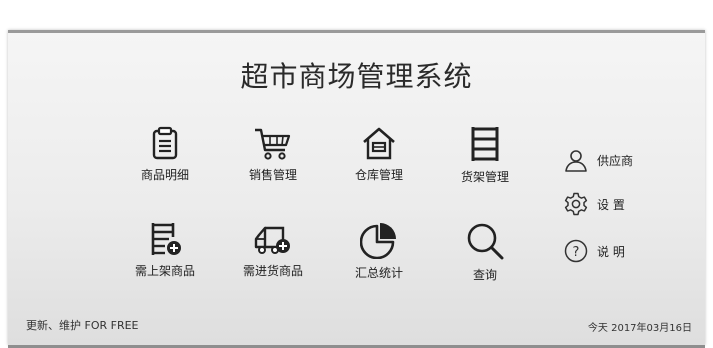 This screenshot has height=348, width=713. I want to click on tile-shelf-management: 货架管理, so click(485, 155).